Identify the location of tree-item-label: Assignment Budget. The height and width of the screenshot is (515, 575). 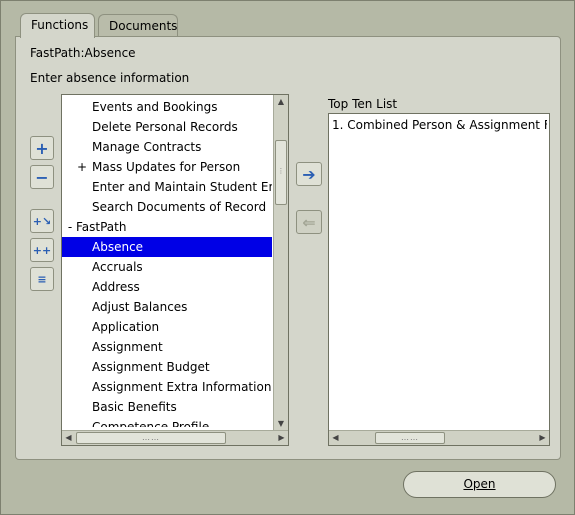
(151, 367).